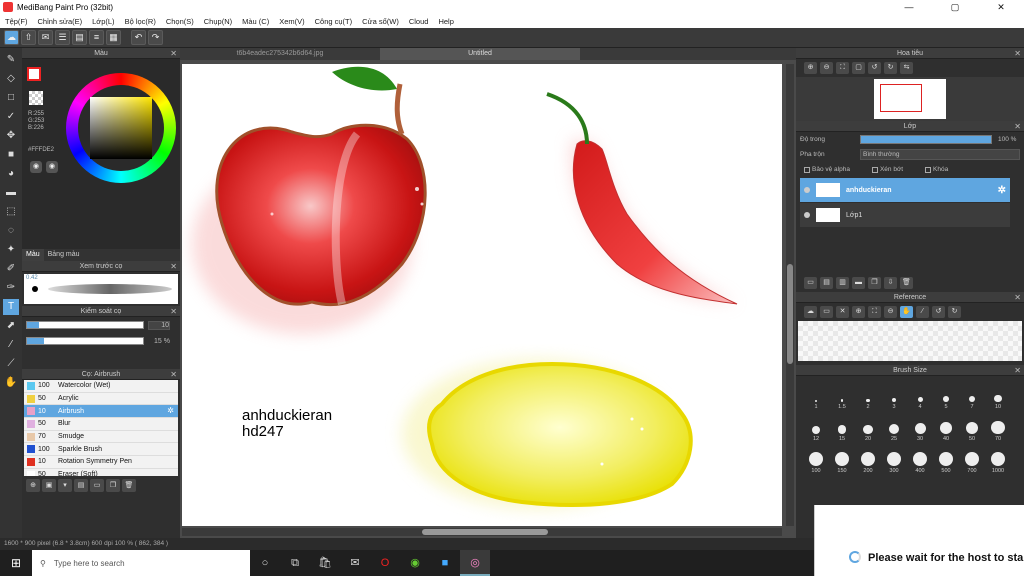  I want to click on hand-tool-icon: ✋, so click(11, 383).